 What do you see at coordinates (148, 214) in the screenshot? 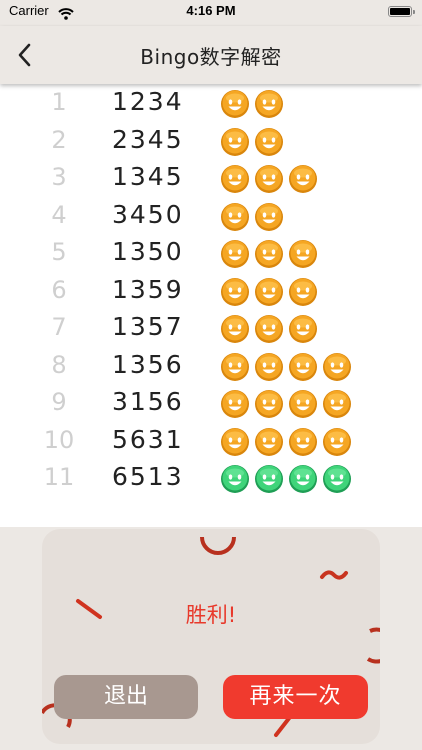
I see `guess-number: 3450` at bounding box center [148, 214].